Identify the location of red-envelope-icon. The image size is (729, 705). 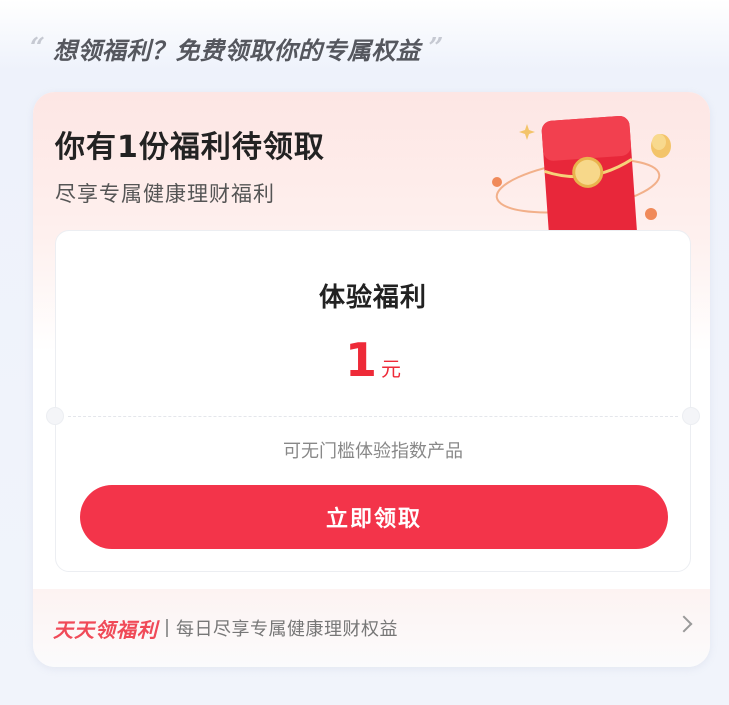
(581, 176).